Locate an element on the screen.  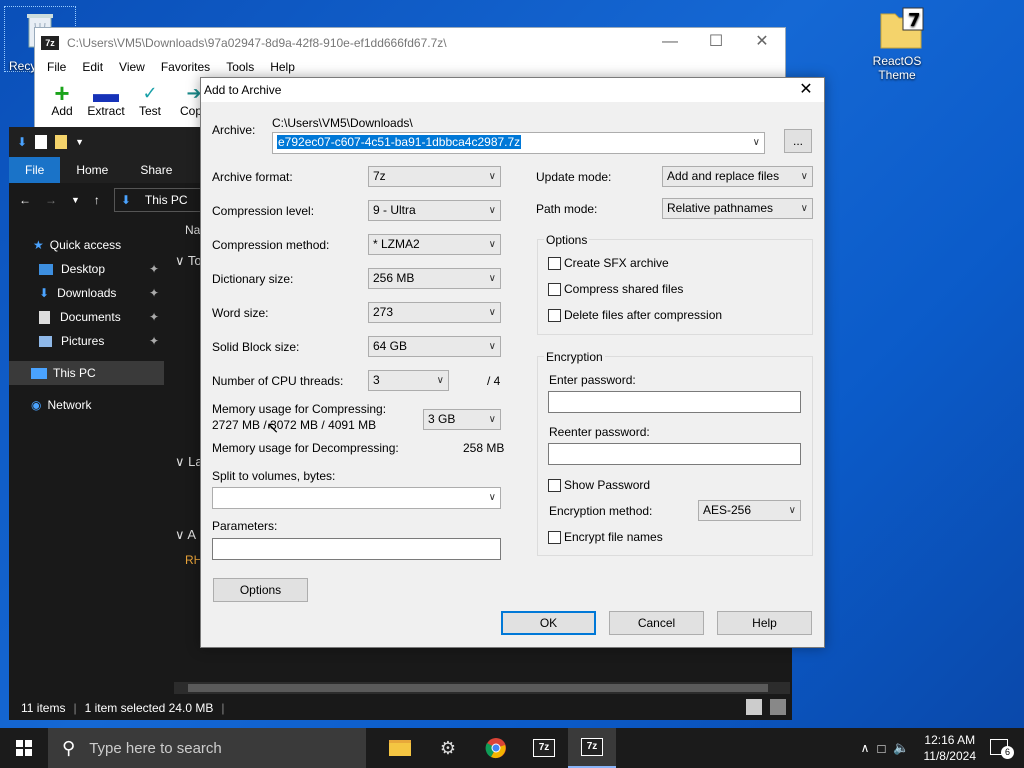
memory-limit-select: 3 GB ∨ is located at coordinates (462, 419).